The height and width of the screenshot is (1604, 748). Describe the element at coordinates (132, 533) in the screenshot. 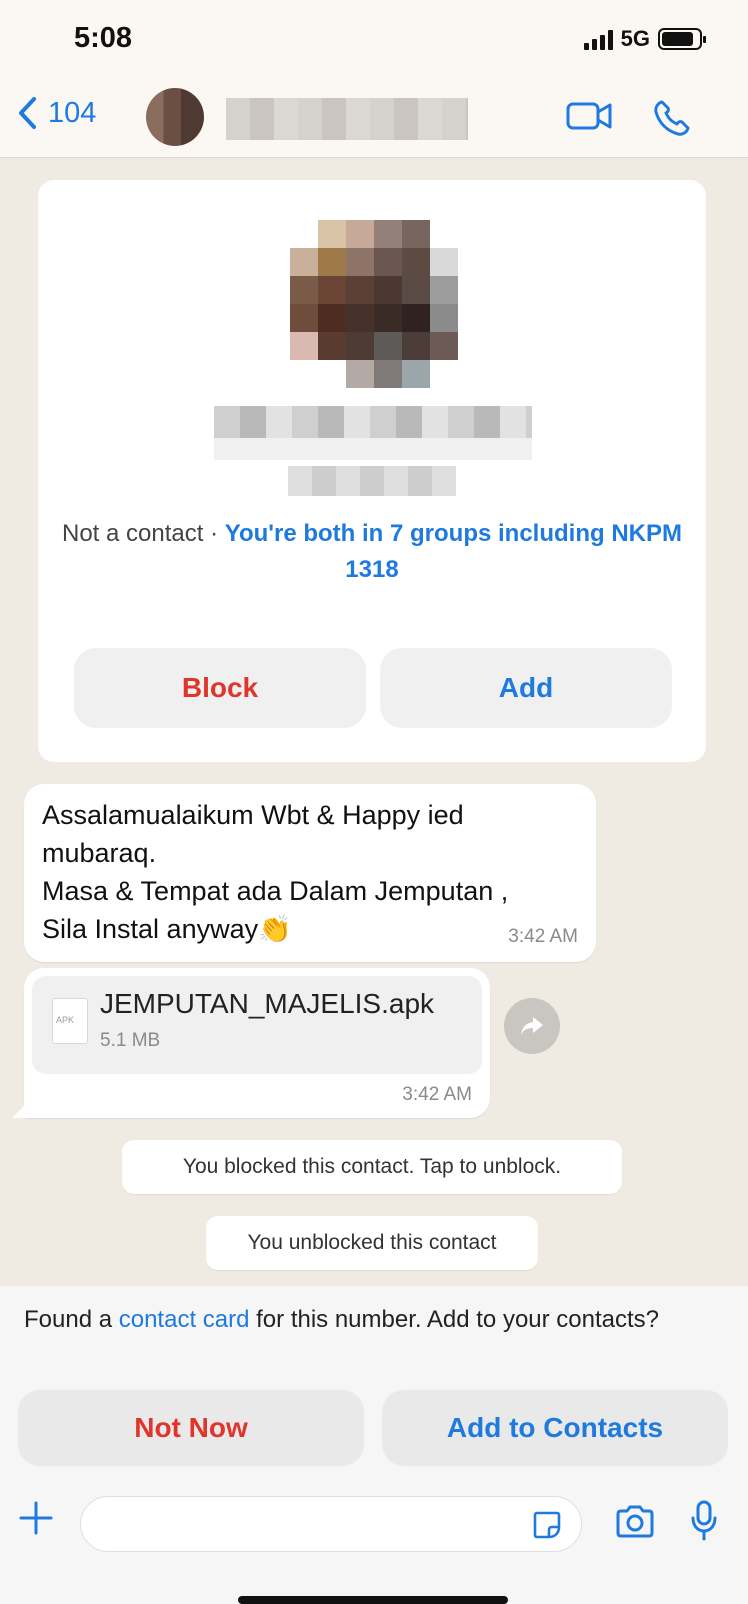

I see `not-contact-label: Not a contact` at that location.